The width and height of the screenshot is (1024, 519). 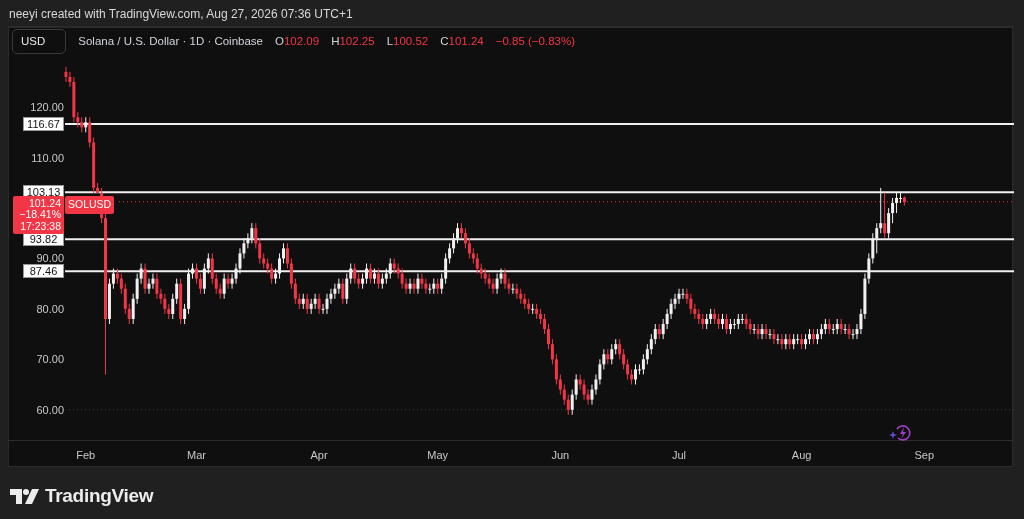 What do you see at coordinates (407, 41) in the screenshot?
I see `ohlc-value: L100.52` at bounding box center [407, 41].